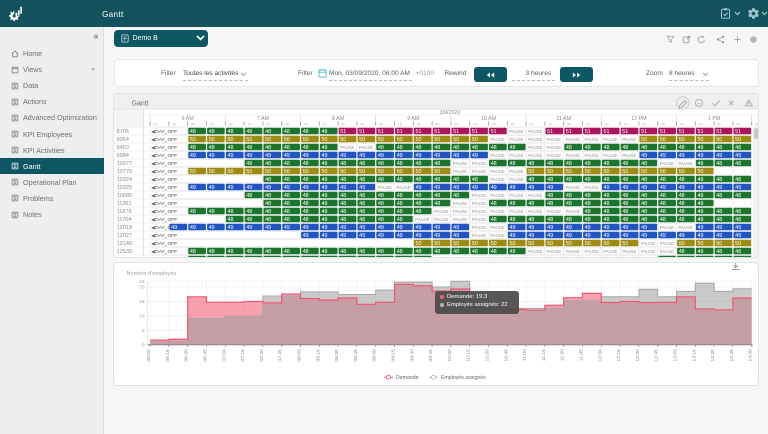 This screenshot has height=434, width=768. What do you see at coordinates (140, 104) in the screenshot?
I see `svg-text: Gantt` at bounding box center [140, 104].